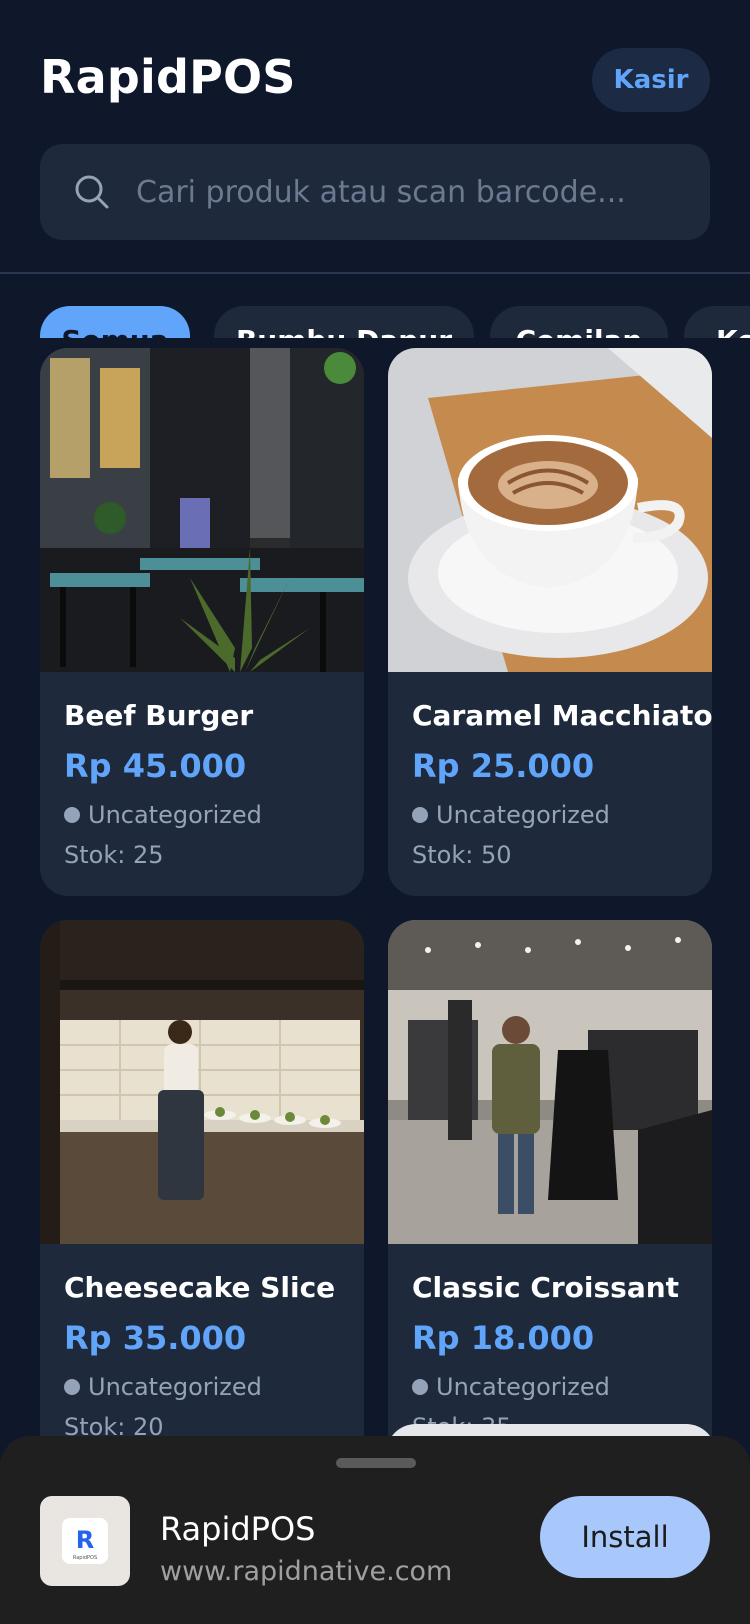  Describe the element at coordinates (562, 715) in the screenshot. I see `product-name: Caramel Macchiato` at that location.